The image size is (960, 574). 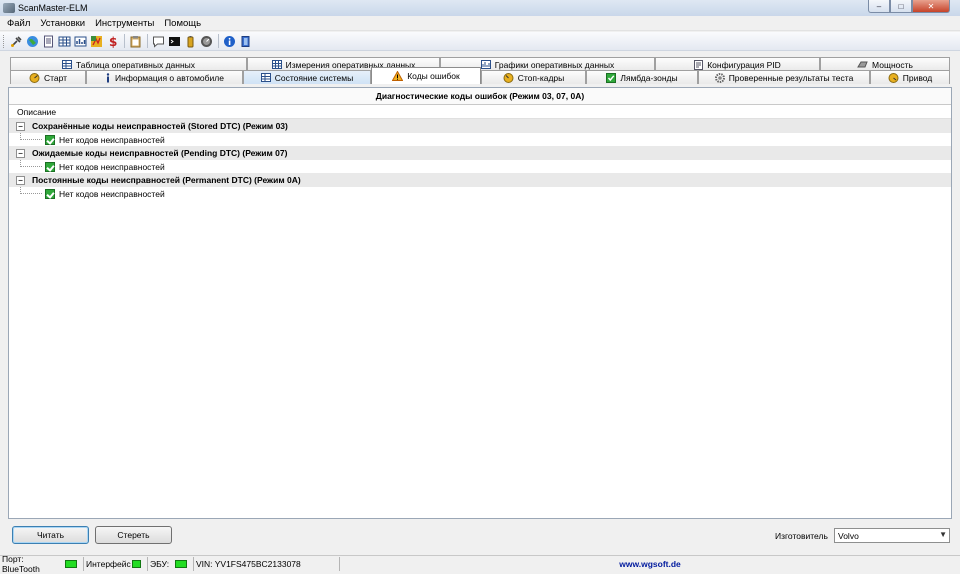 What do you see at coordinates (508, 77) in the screenshot?
I see `freeze-frame-icon` at bounding box center [508, 77].